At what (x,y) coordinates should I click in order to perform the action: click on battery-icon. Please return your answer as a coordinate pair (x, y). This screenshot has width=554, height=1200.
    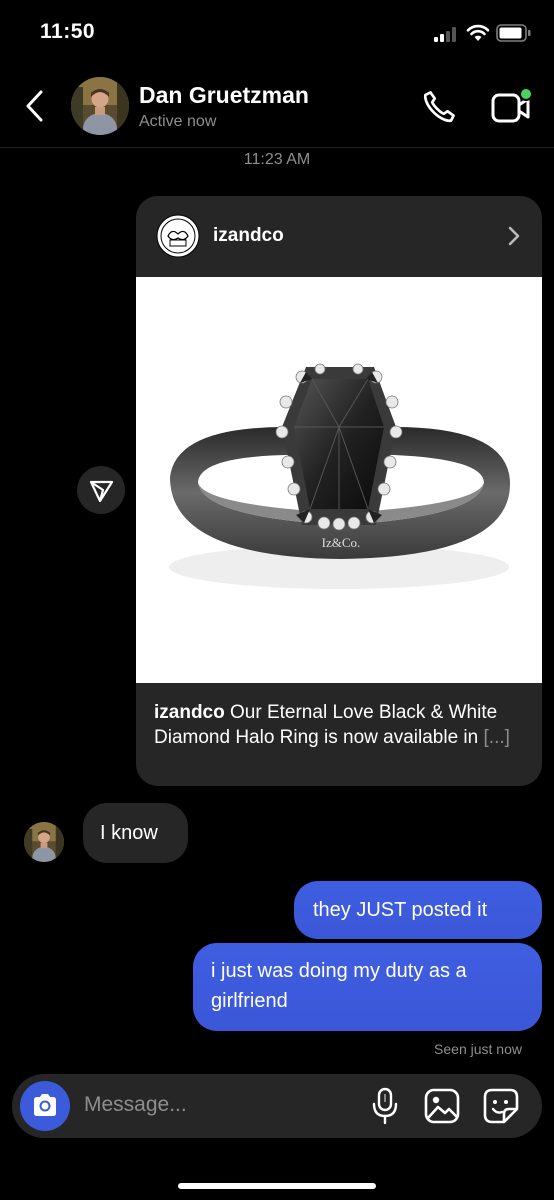
    Looking at the image, I should click on (513, 33).